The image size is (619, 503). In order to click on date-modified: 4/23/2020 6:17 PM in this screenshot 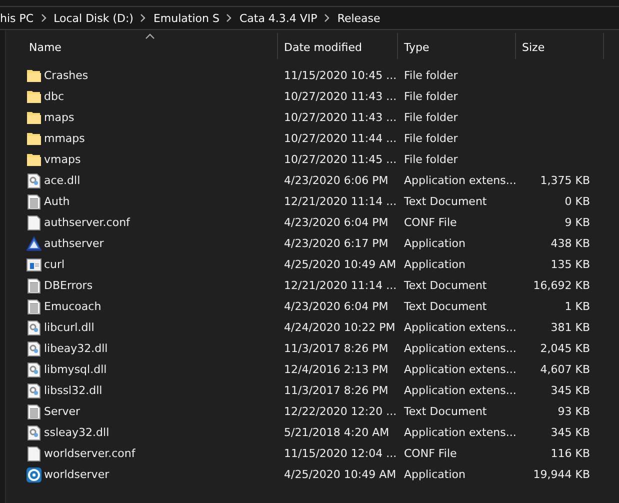, I will do `click(336, 243)`.